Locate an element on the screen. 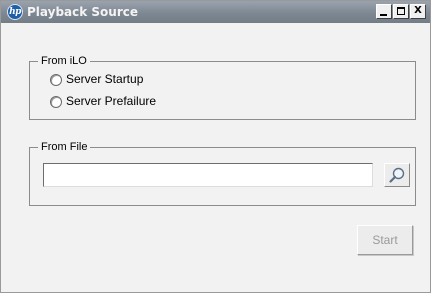 Image resolution: width=431 pixels, height=293 pixels. maximize-button is located at coordinates (401, 11).